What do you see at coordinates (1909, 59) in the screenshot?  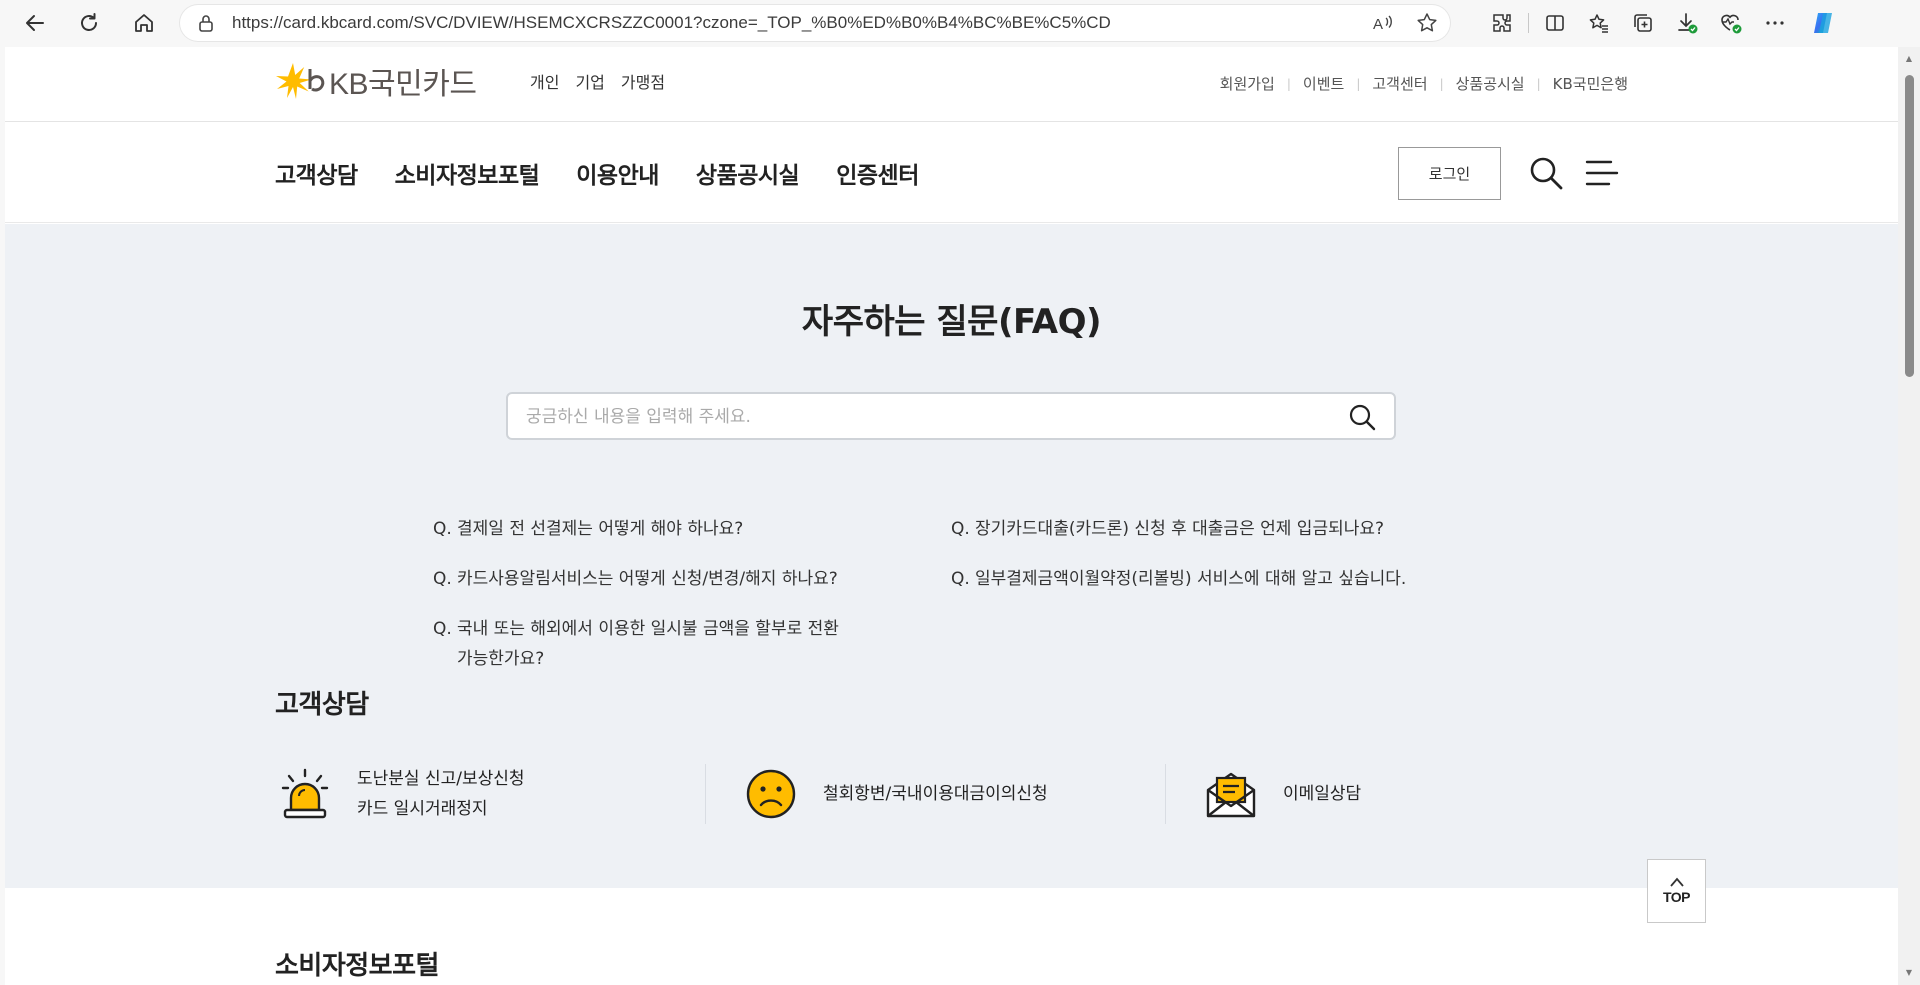 I see `scroll-up-icon: ▲` at bounding box center [1909, 59].